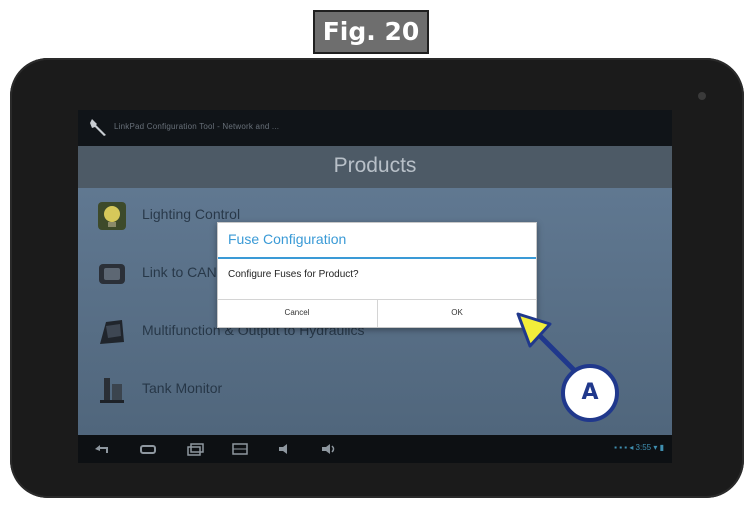 This screenshot has height=506, width=751. Describe the element at coordinates (112, 332) in the screenshot. I see `multifunction-icon` at that location.